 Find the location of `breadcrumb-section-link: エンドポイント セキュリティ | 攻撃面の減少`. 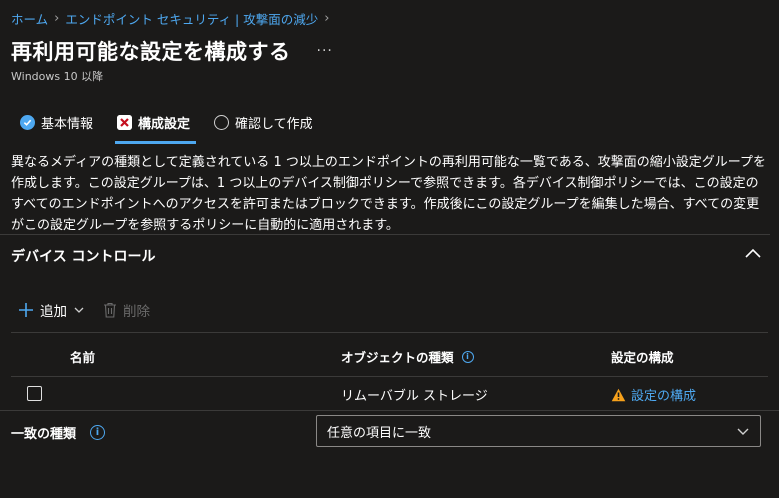

breadcrumb-section-link: エンドポイント セキュリティ | 攻撃面の減少 is located at coordinates (191, 18).